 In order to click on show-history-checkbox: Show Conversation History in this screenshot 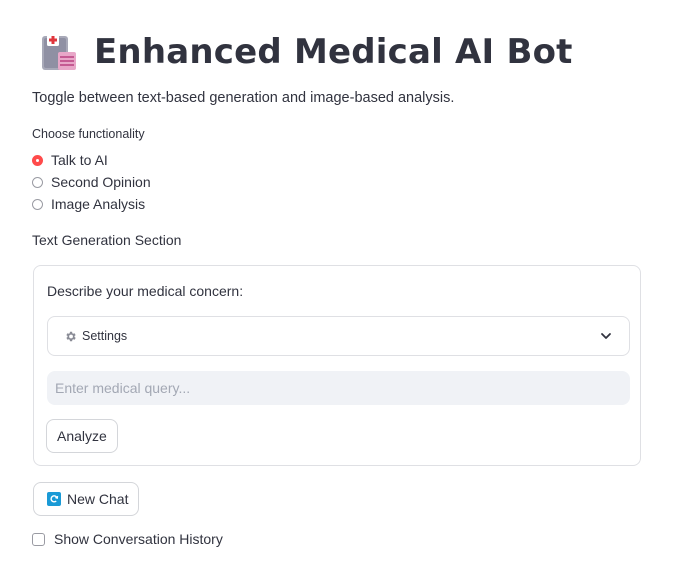, I will do `click(127, 539)`.